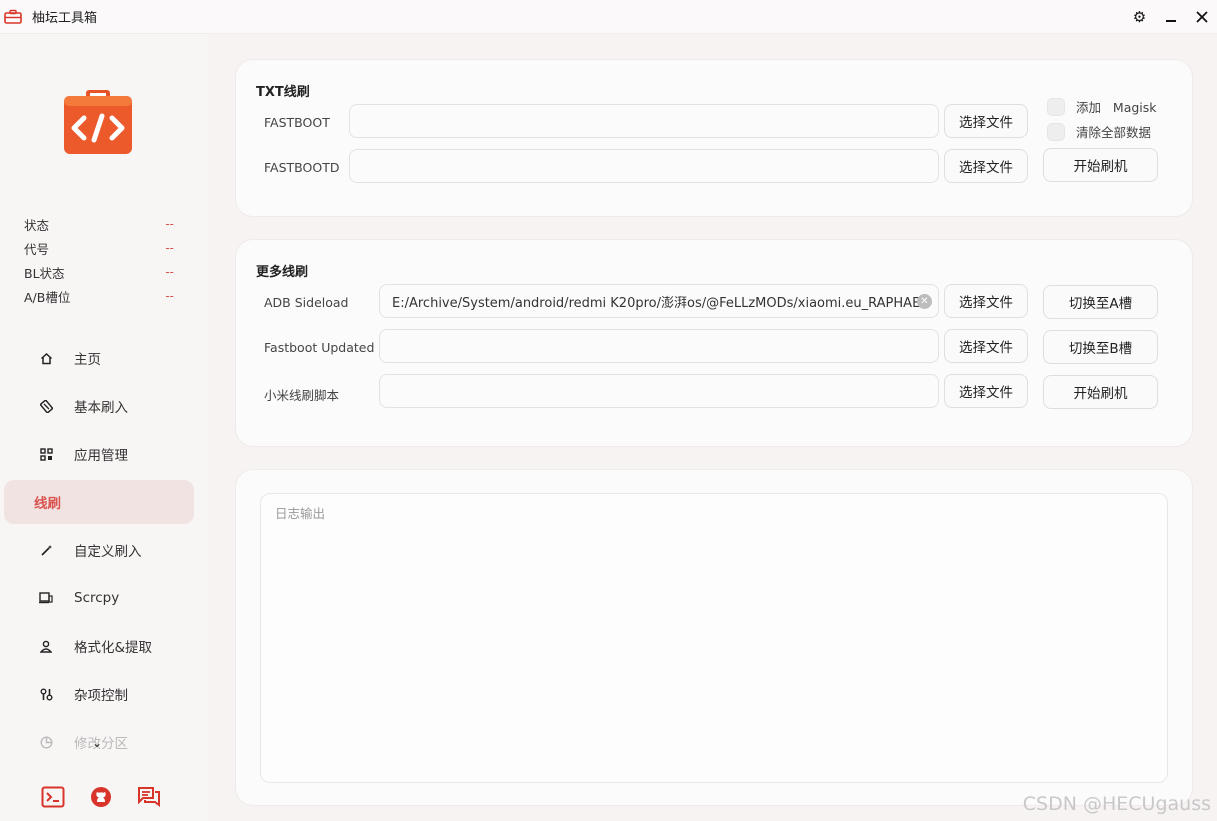 The image size is (1217, 821). What do you see at coordinates (53, 797) in the screenshot?
I see `terminal-icon` at bounding box center [53, 797].